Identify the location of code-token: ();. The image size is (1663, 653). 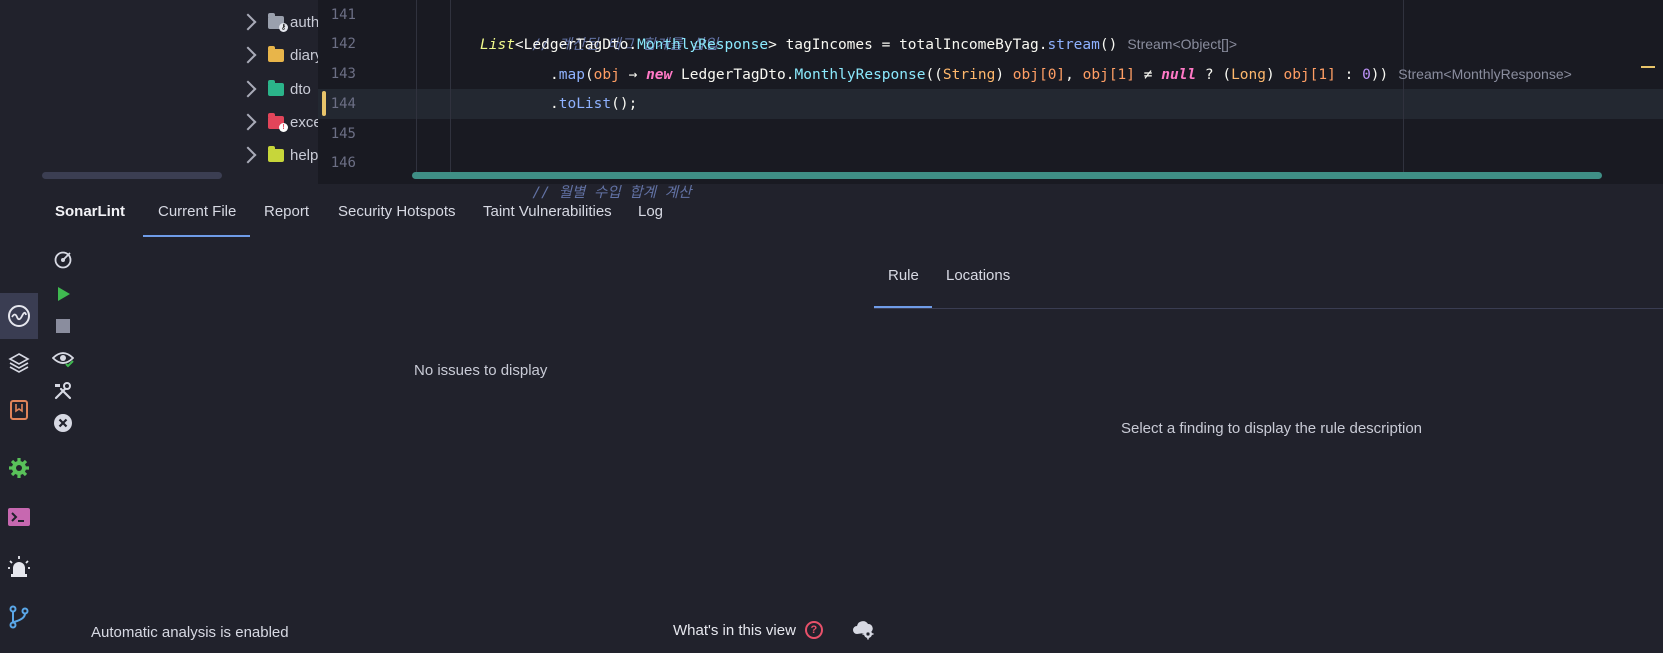
(624, 104).